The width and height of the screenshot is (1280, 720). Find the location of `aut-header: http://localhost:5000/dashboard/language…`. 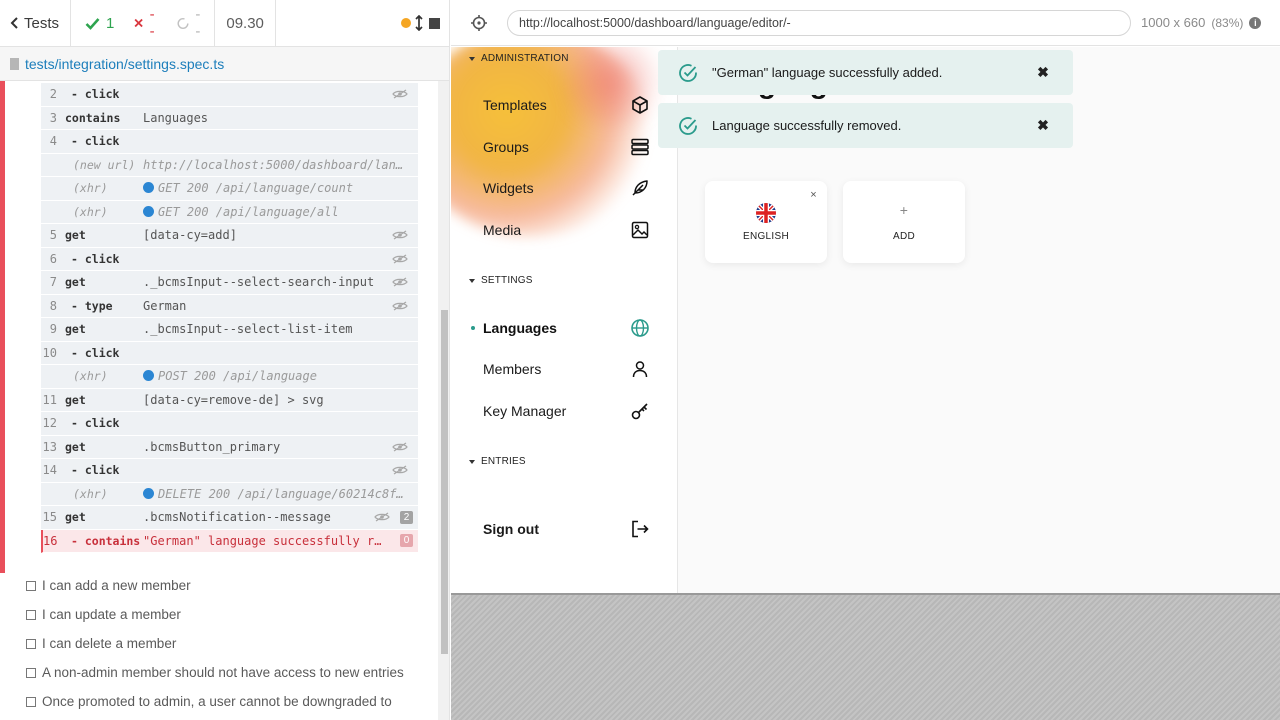

aut-header: http://localhost:5000/dashboard/language… is located at coordinates (865, 23).